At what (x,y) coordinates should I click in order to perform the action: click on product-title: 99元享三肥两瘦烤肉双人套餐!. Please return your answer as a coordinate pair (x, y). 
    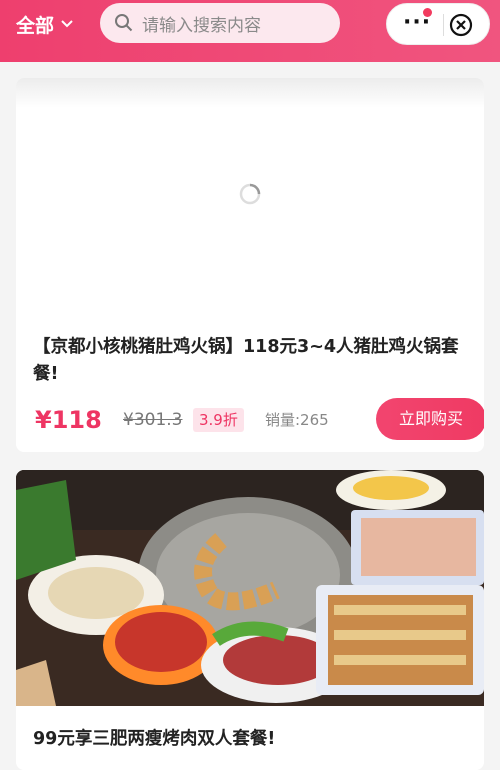
    Looking at the image, I should click on (154, 739).